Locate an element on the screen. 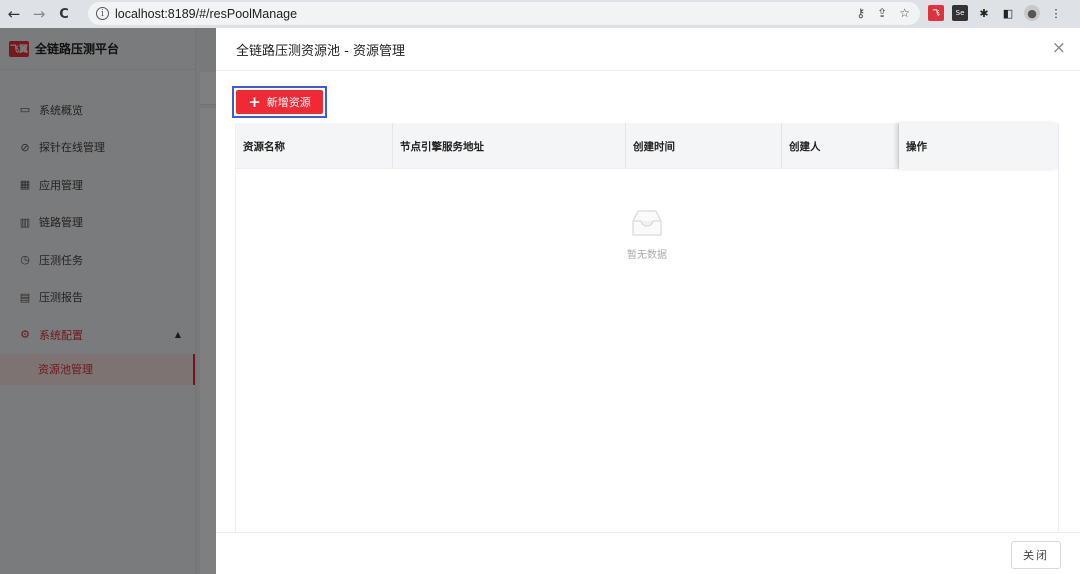 This screenshot has height=574, width=1080. reload-icon: C is located at coordinates (64, 14).